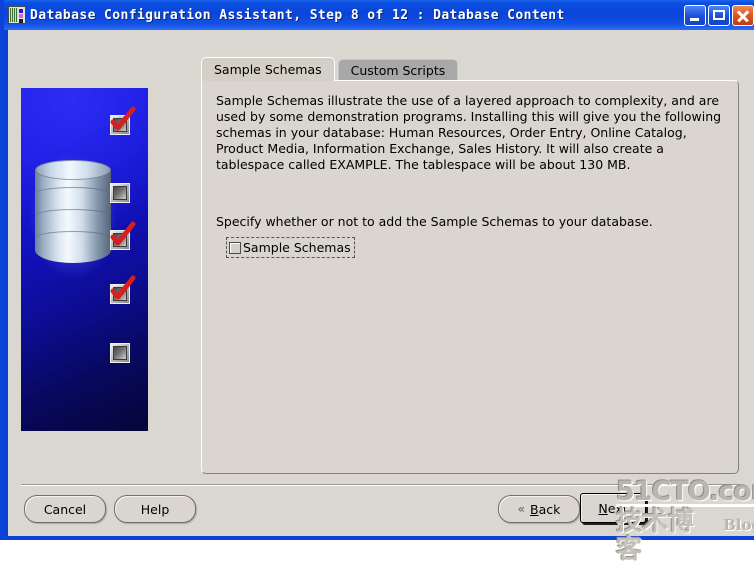 This screenshot has height=565, width=754. What do you see at coordinates (297, 247) in the screenshot?
I see `sample-schemas-checkbox-label: Sample Schemas` at bounding box center [297, 247].